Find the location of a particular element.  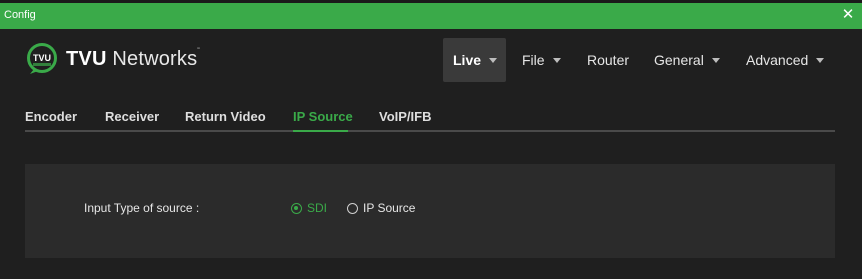

svg-text: TVU is located at coordinates (42, 58).